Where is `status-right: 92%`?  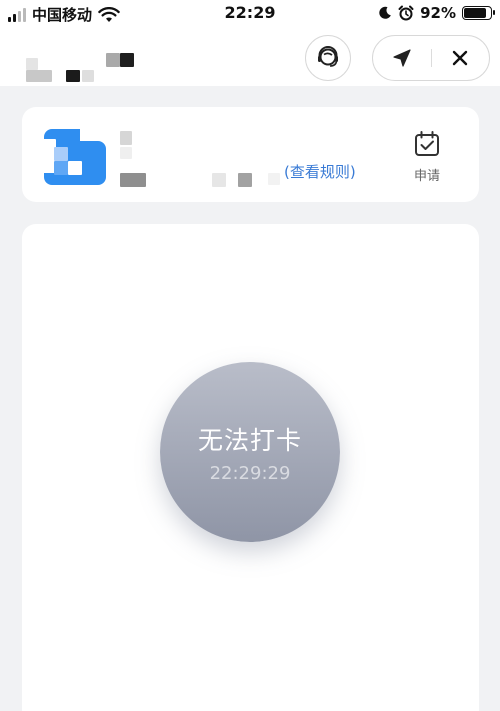
status-right: 92% is located at coordinates (436, 13).